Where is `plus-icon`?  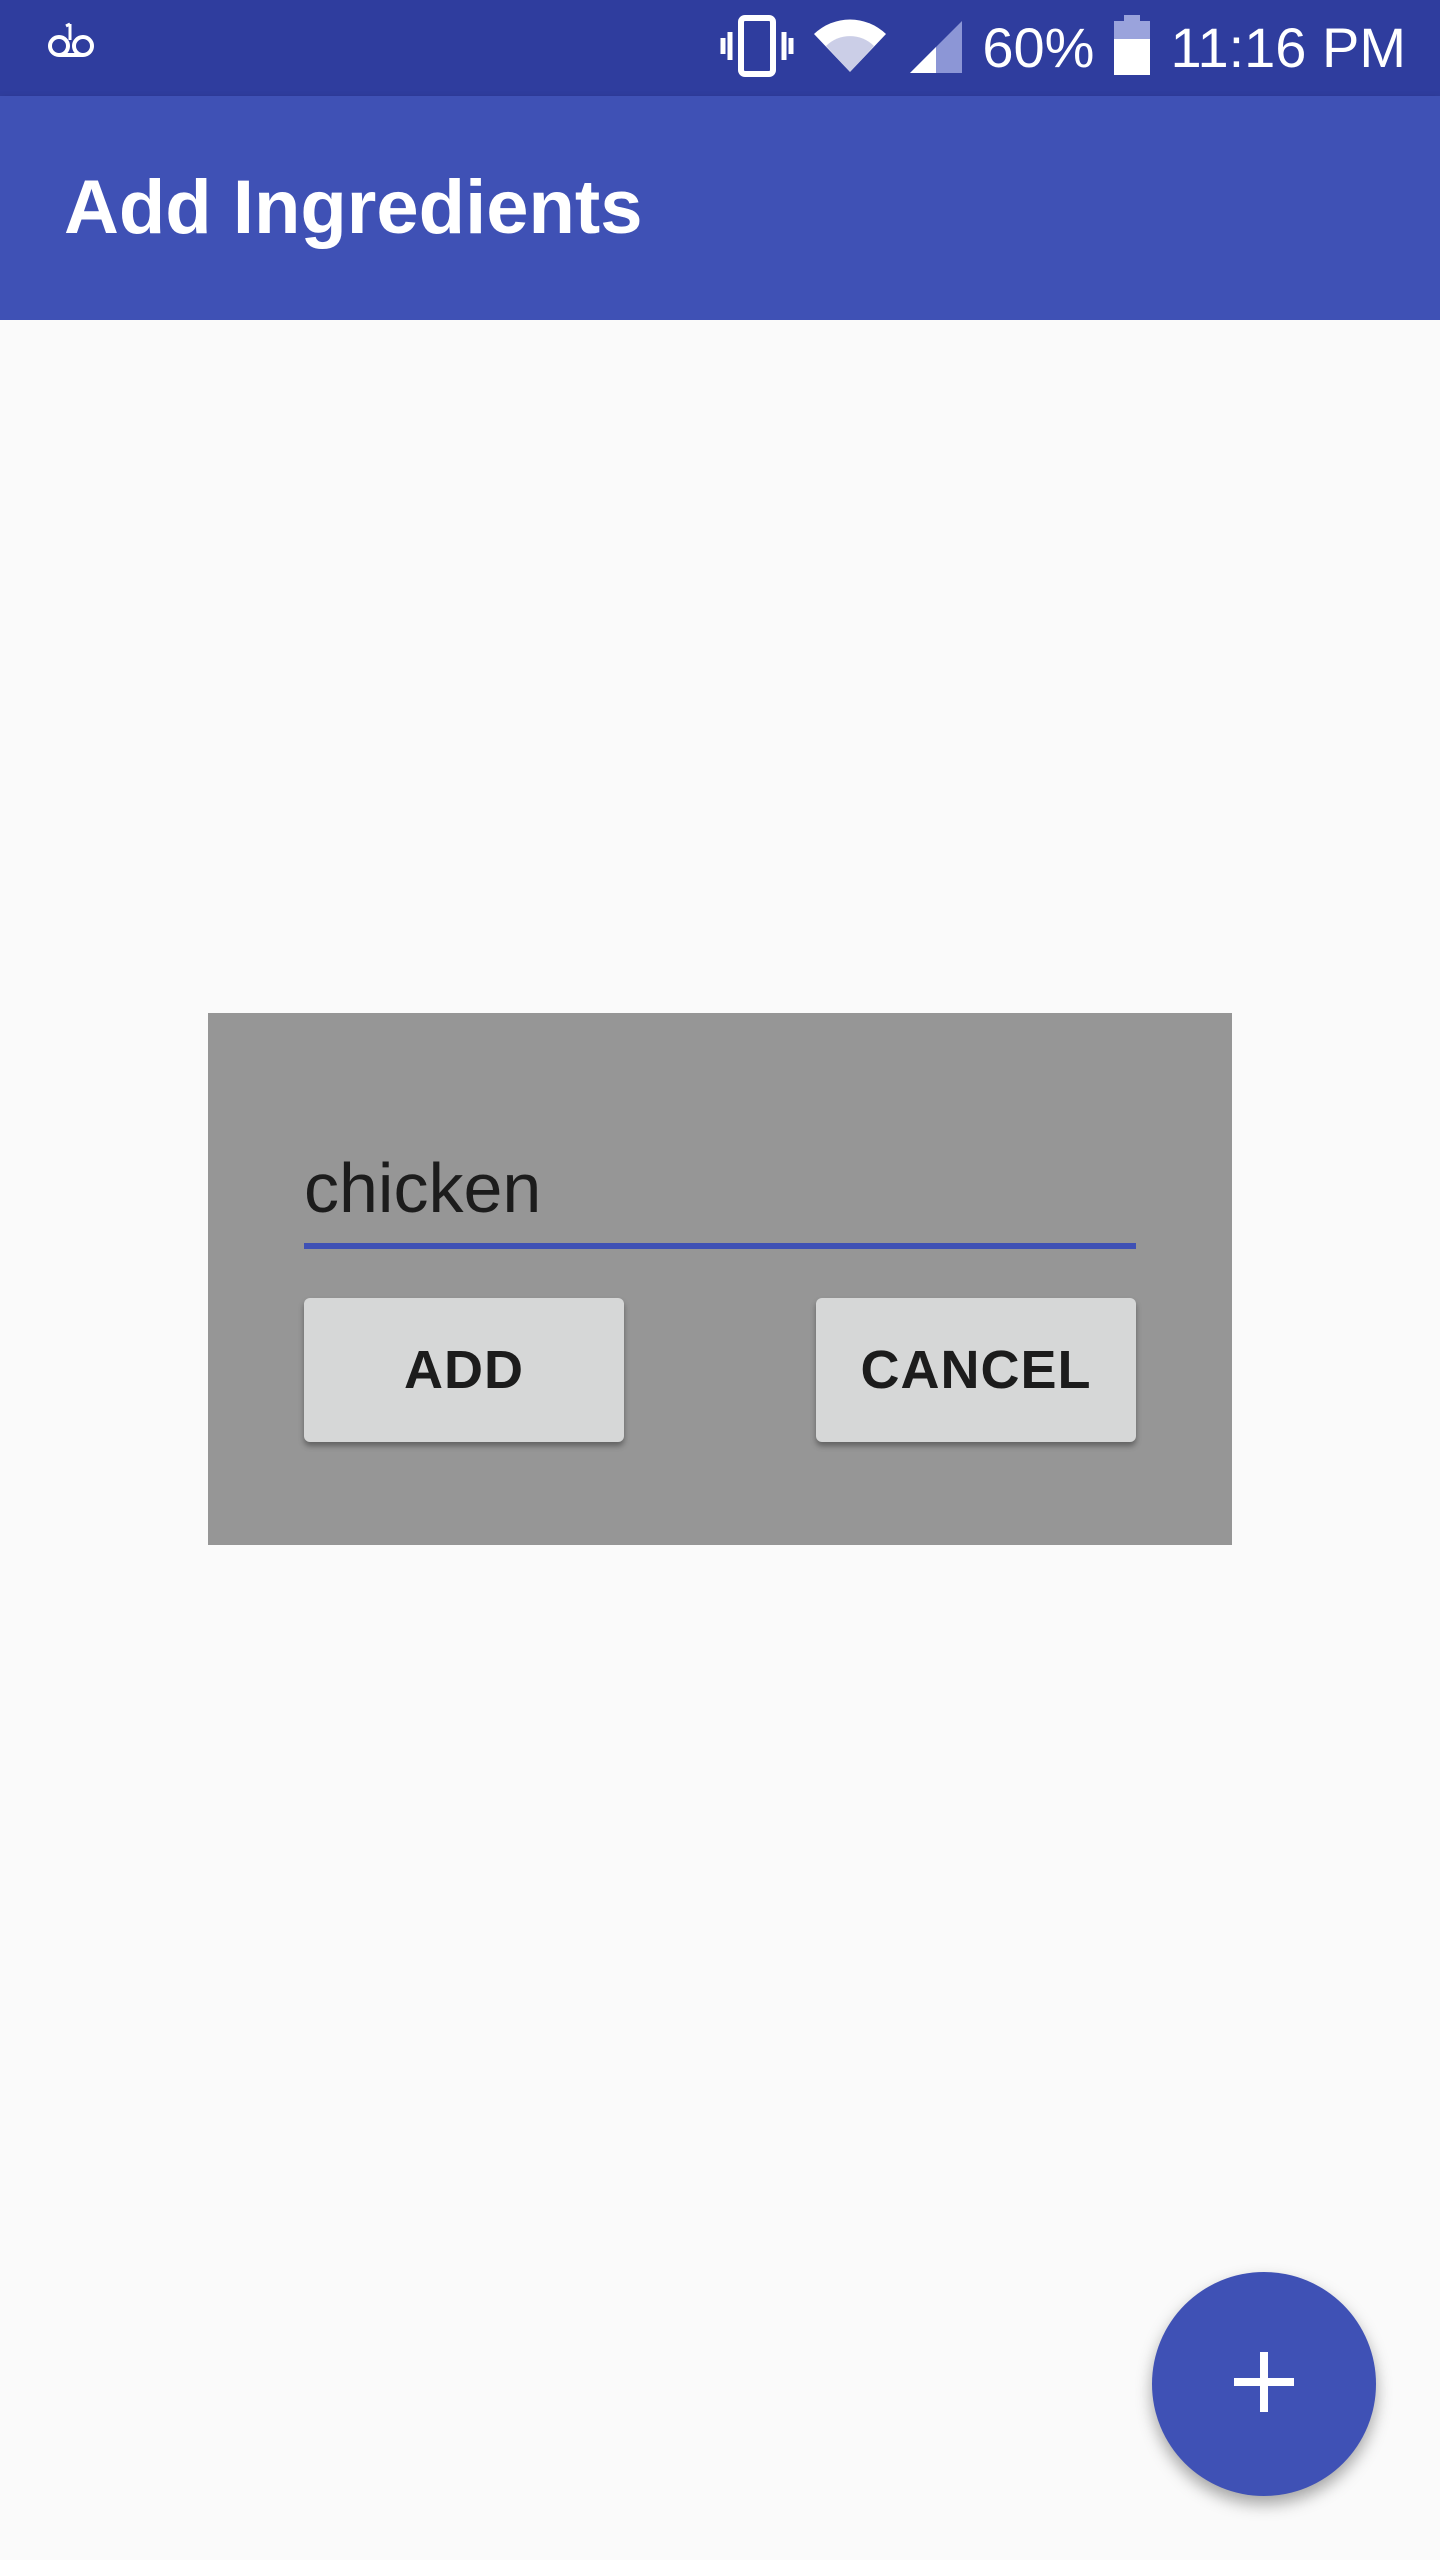 plus-icon is located at coordinates (1264, 2384).